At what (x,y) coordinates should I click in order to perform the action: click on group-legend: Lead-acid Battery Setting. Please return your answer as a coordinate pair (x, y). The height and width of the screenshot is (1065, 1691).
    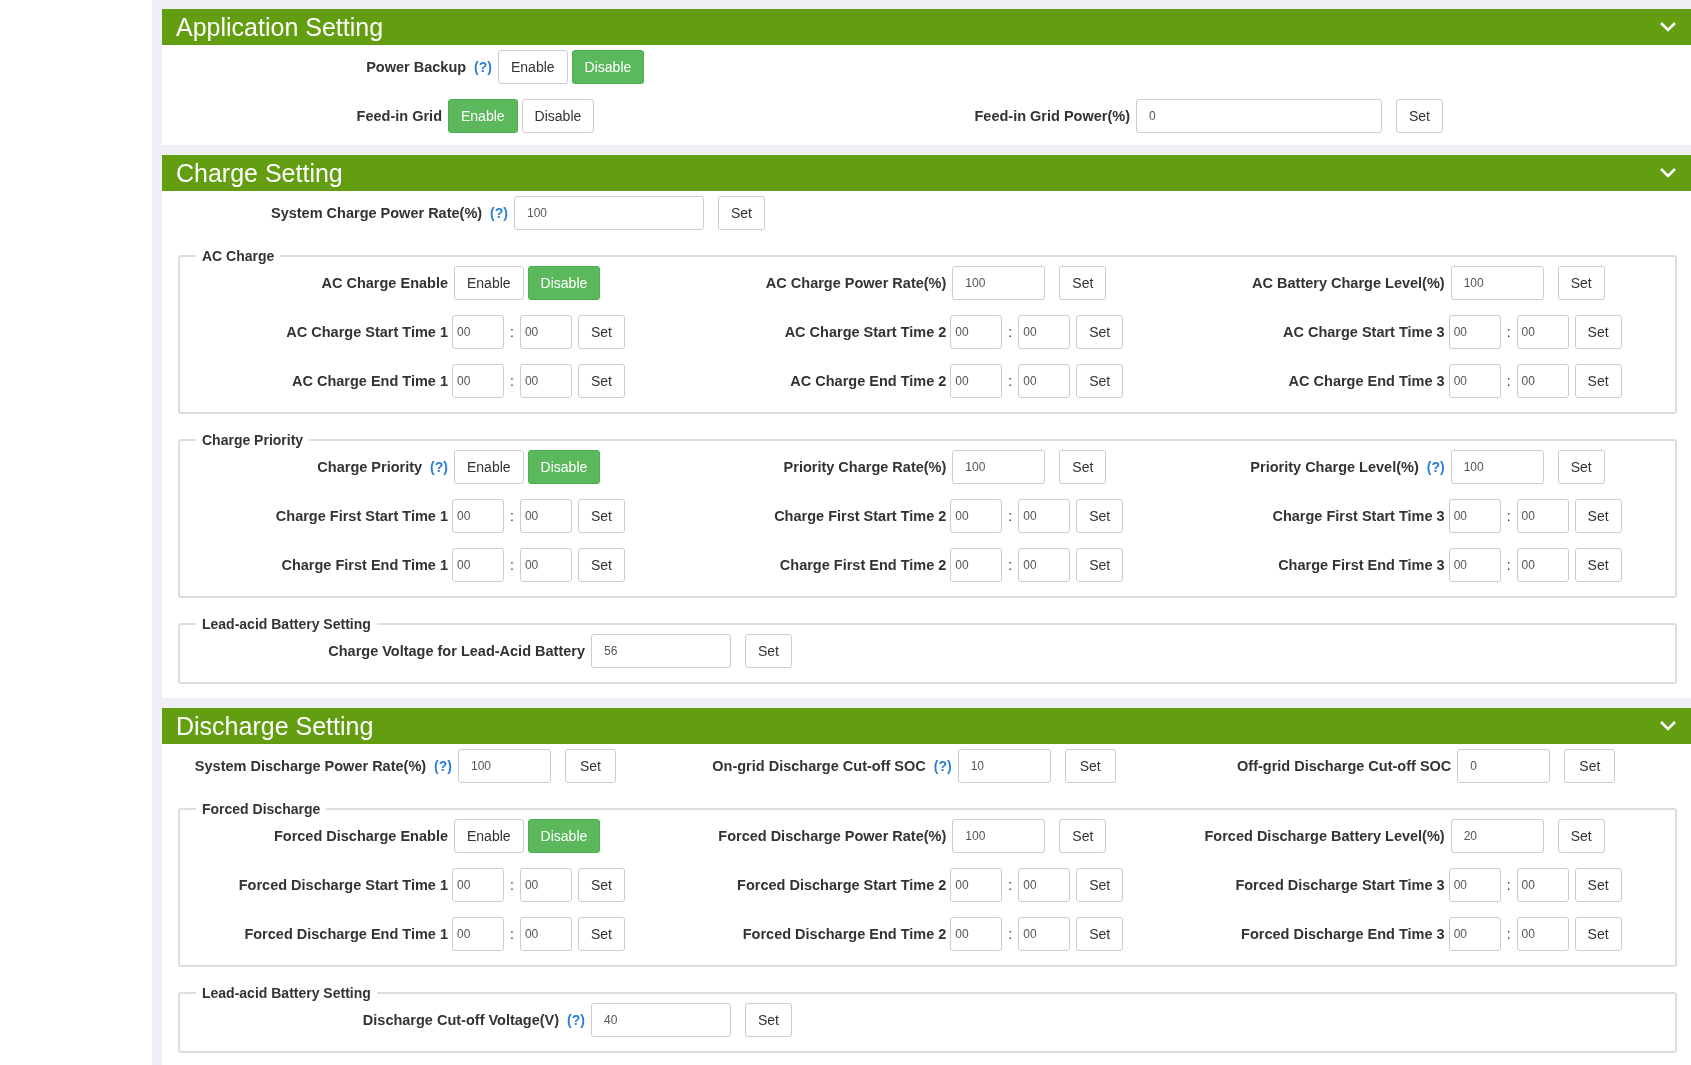
    Looking at the image, I should click on (286, 993).